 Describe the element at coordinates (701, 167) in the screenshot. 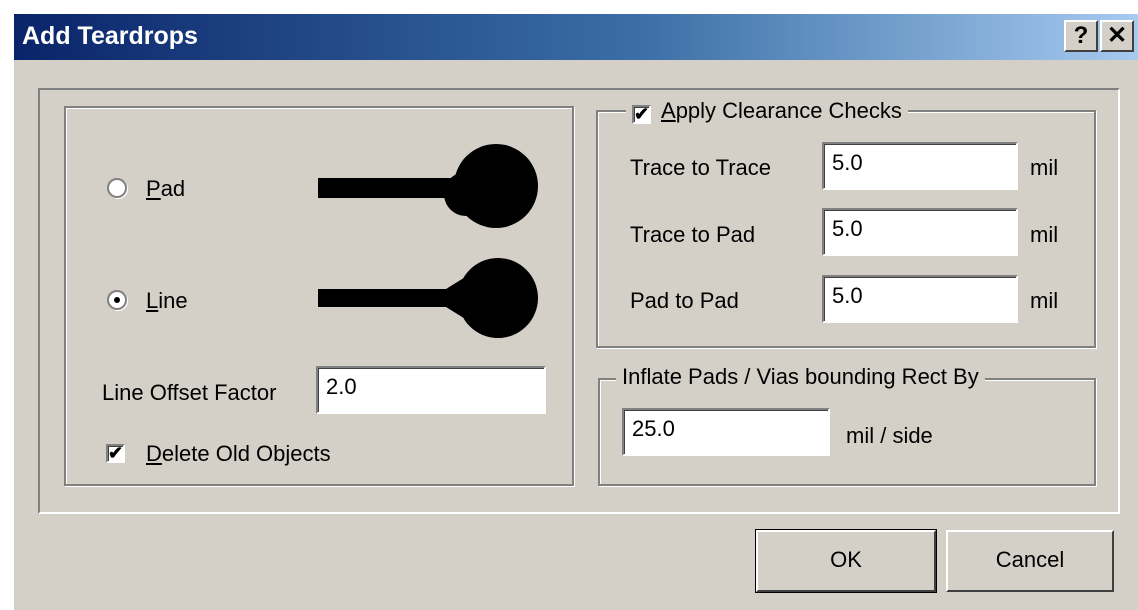

I see `trace-to-trace-label: Trace to Trace` at that location.